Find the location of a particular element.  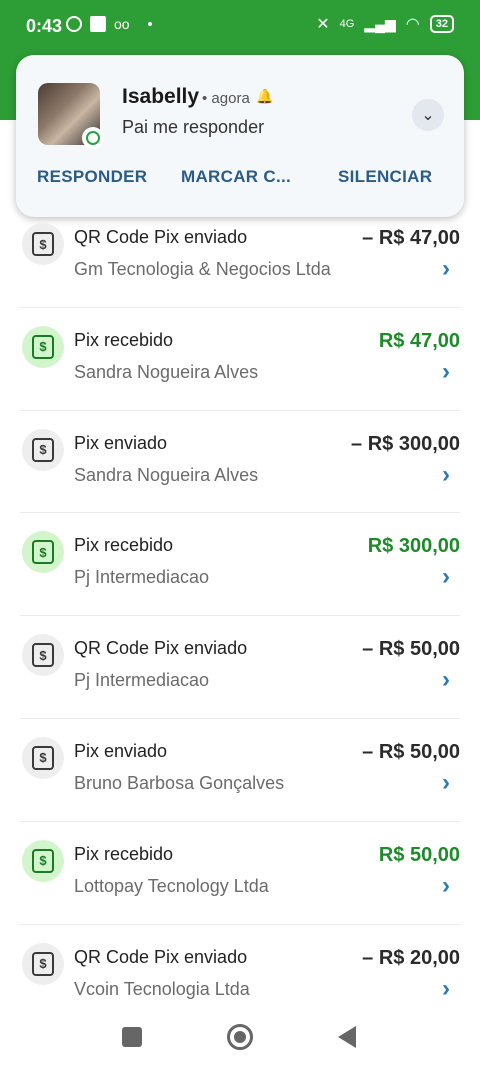

transaction-amount: R$ 50,00 is located at coordinates (419, 854).